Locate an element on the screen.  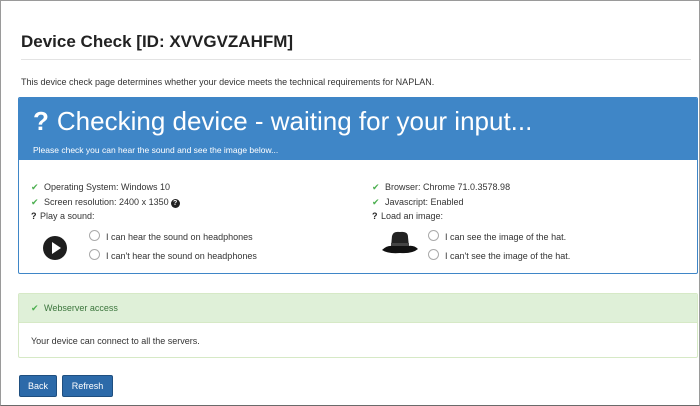
sound-option-yes: I can hear the sound on headphones is located at coordinates (171, 236).